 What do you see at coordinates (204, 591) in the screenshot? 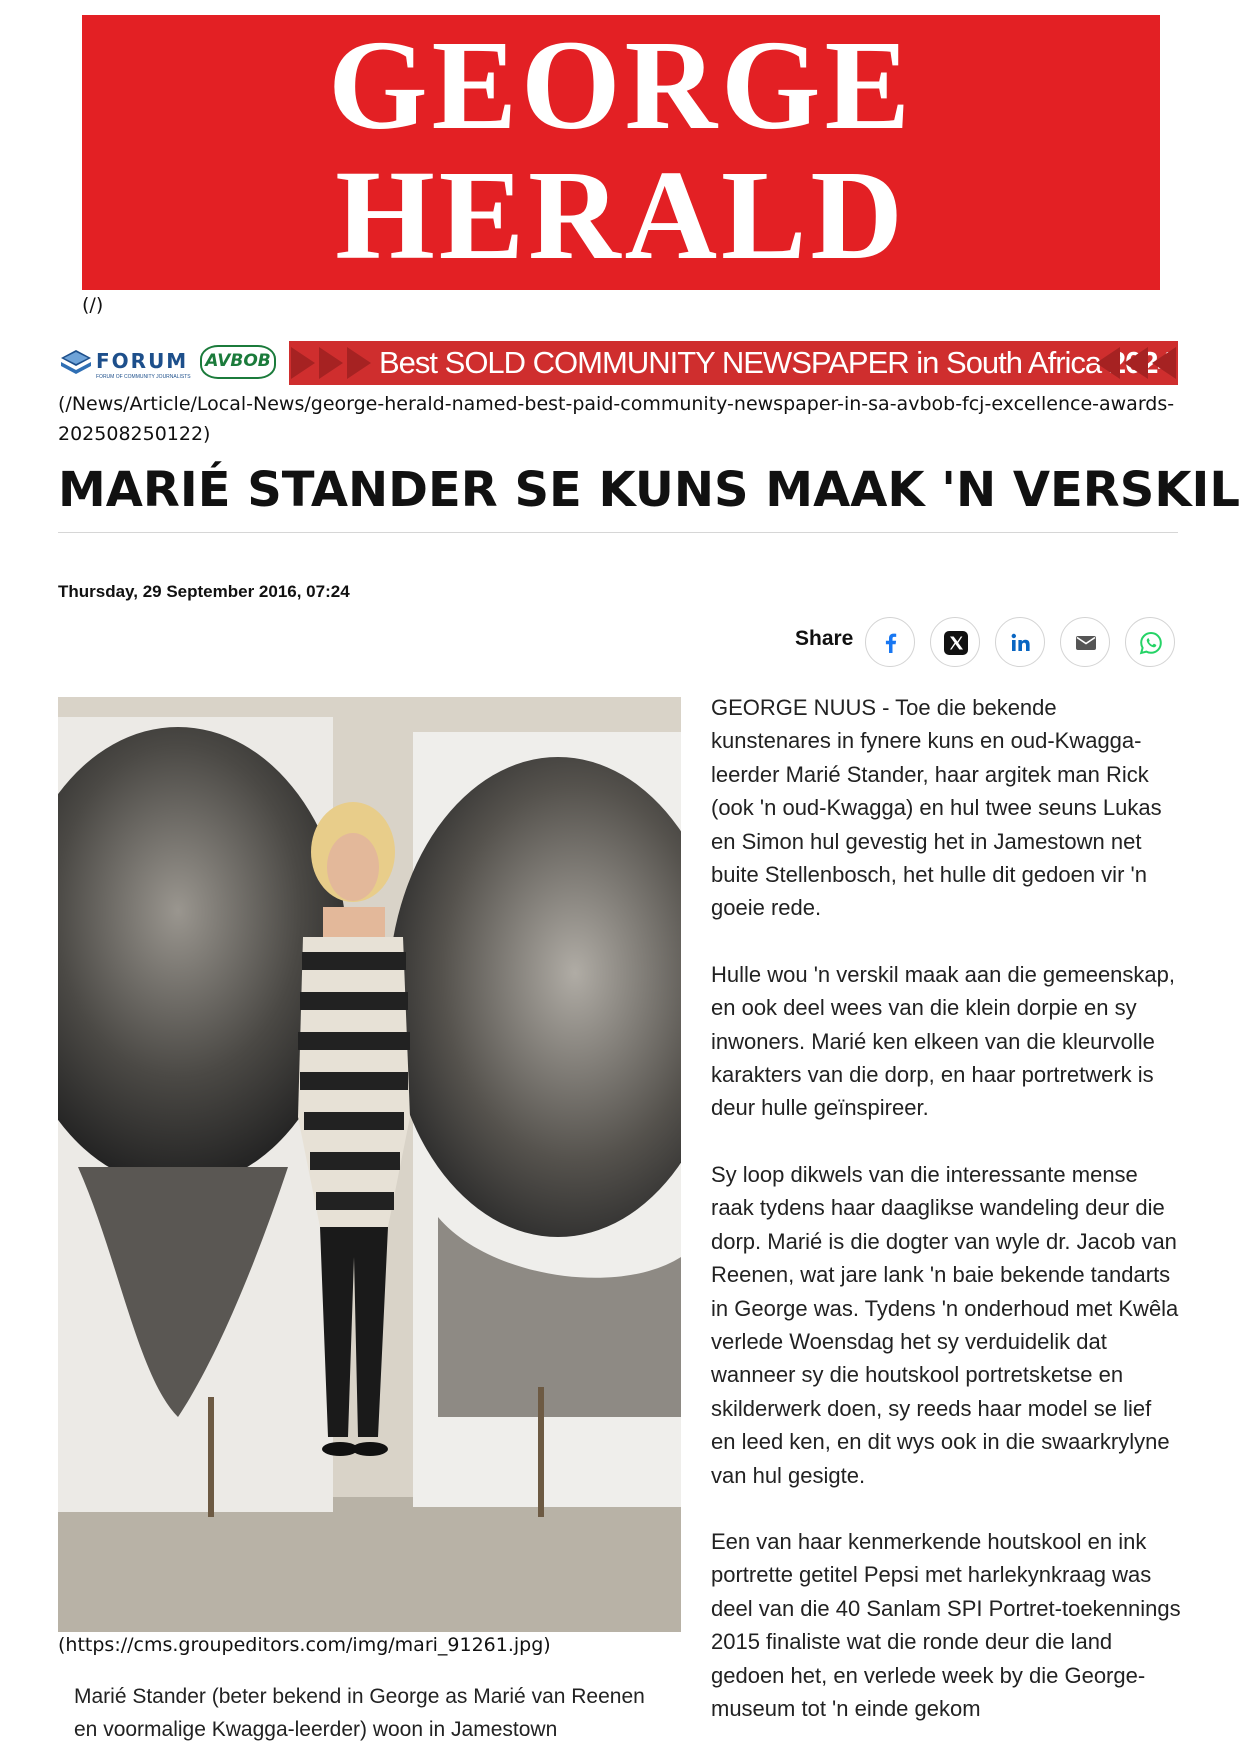
I see `article-date: Thursday, 29 September 2016, 07:24` at bounding box center [204, 591].